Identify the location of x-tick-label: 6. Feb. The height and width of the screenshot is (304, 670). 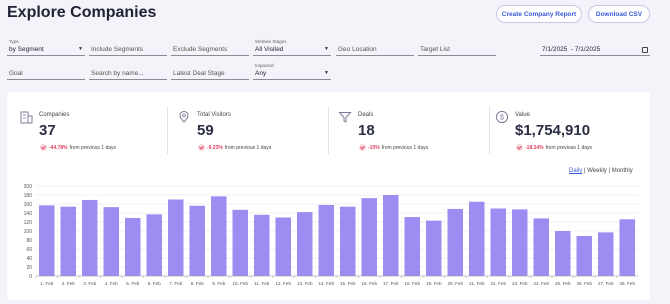
(154, 283).